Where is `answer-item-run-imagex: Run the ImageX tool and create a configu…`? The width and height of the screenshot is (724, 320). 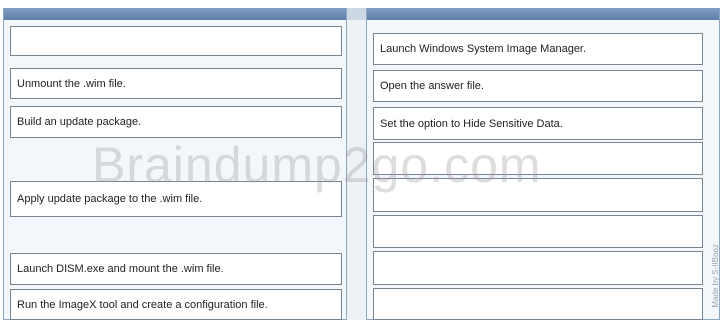 answer-item-run-imagex: Run the ImageX tool and create a configu… is located at coordinates (176, 304).